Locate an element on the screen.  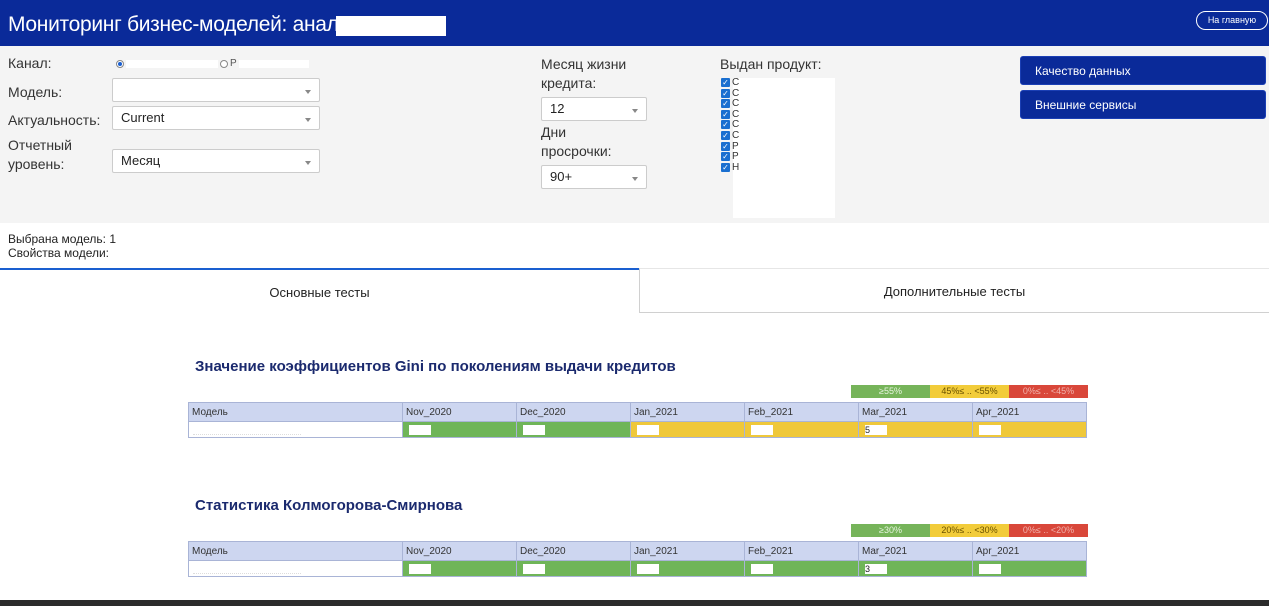
credit-month-select: 12 is located at coordinates (594, 109).